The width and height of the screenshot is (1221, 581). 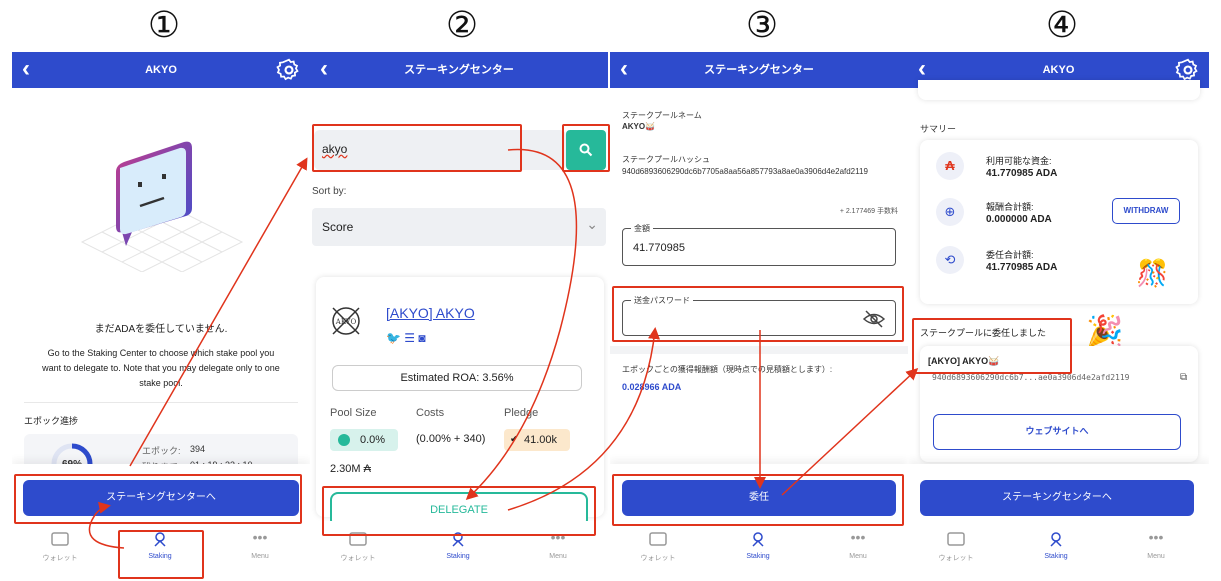 I want to click on arrow-search-to-delegate, so click(x=521, y=324).